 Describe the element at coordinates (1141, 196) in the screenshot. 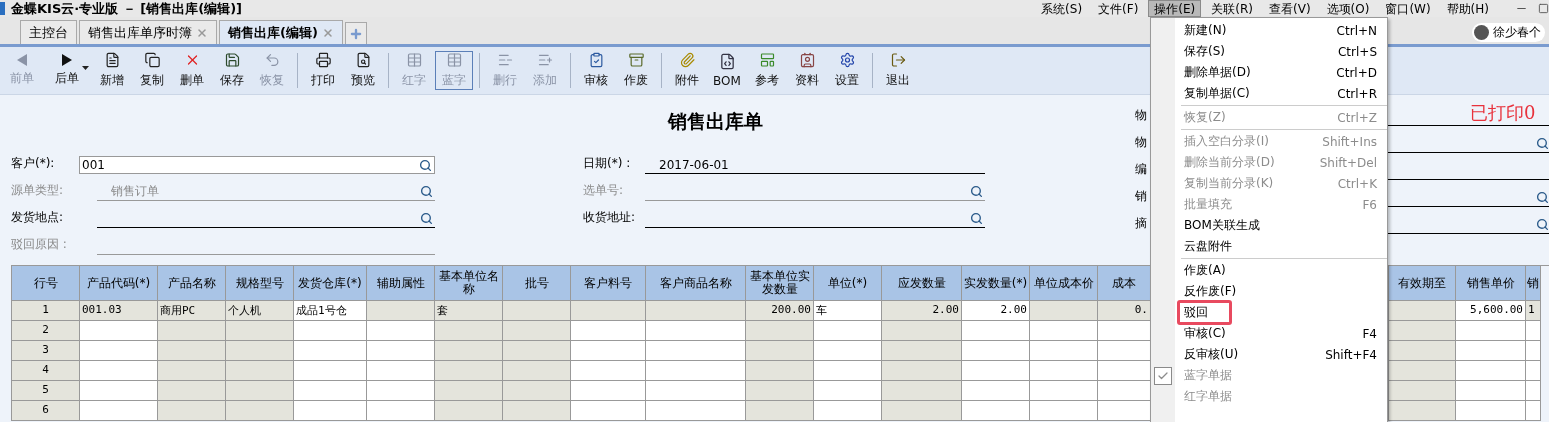

I see `field-label: 销` at that location.